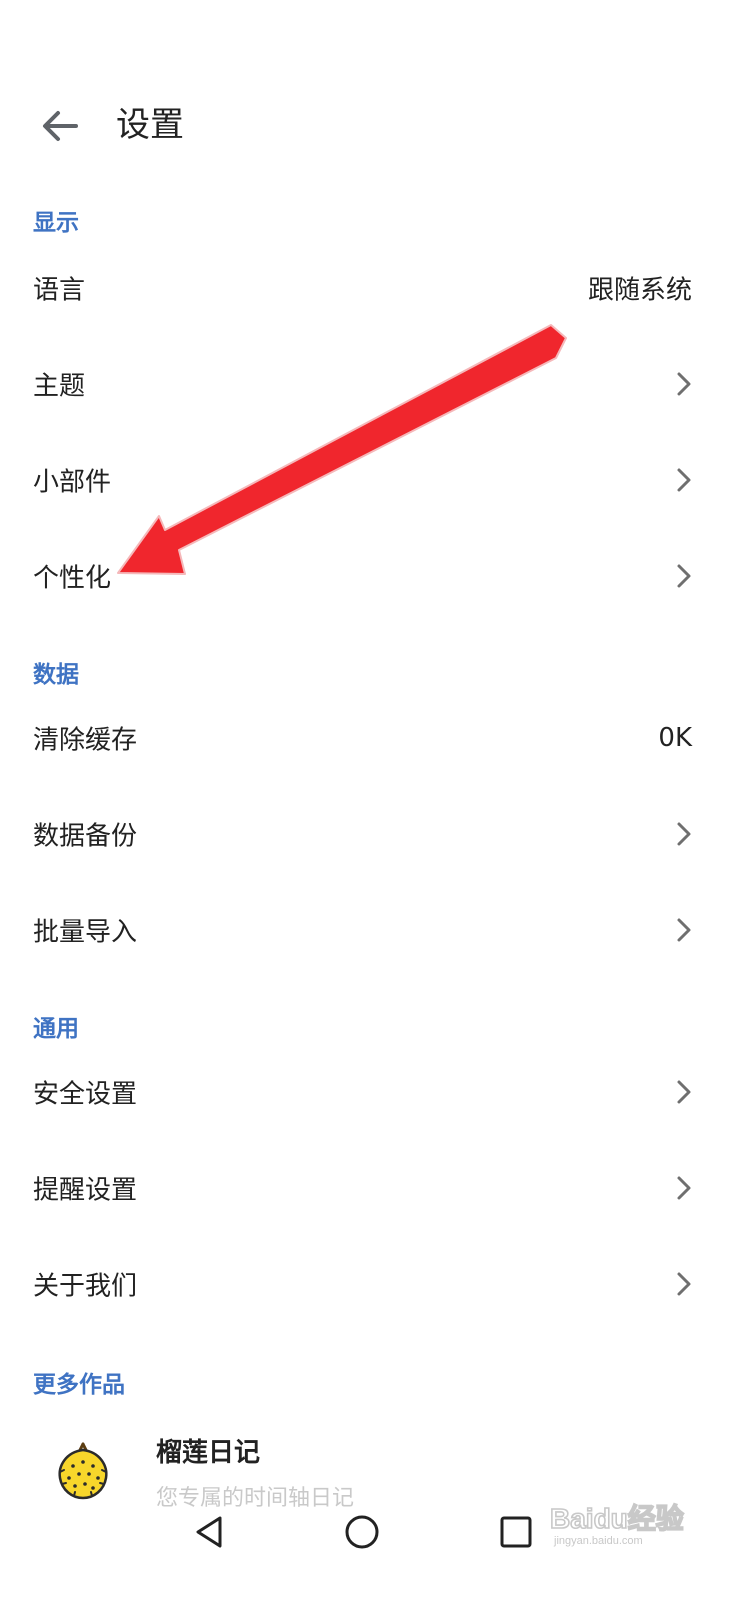 The width and height of the screenshot is (738, 1600). Describe the element at coordinates (85, 1094) in the screenshot. I see `row-label: 安全设置` at that location.